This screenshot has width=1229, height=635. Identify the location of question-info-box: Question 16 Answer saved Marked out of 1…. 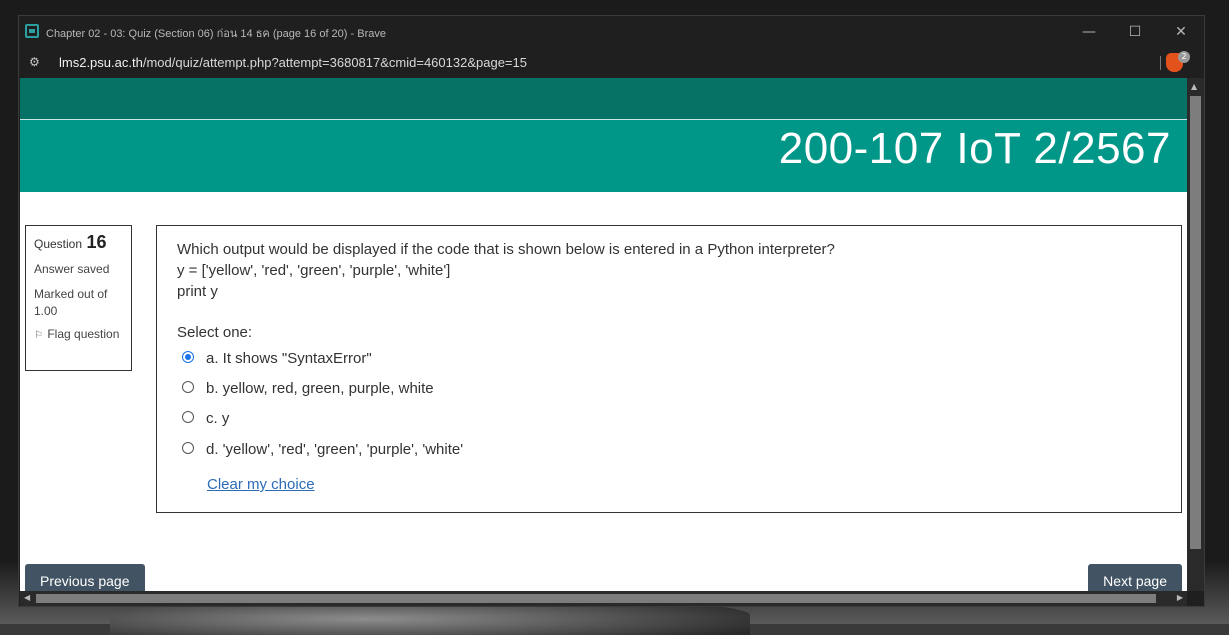
(78, 298).